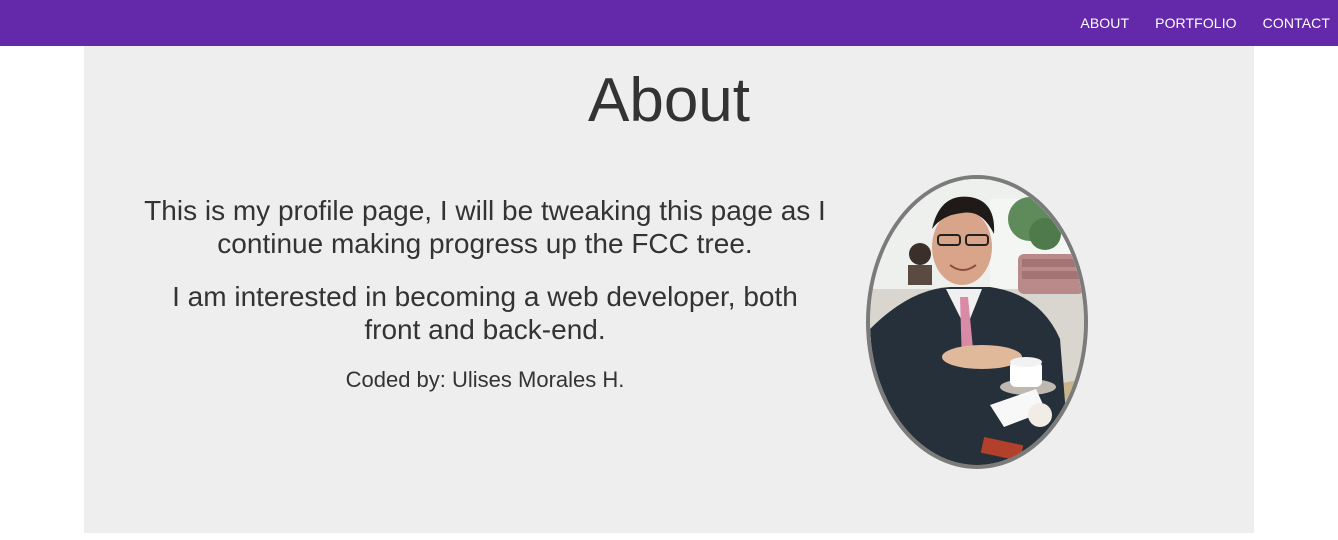 This screenshot has width=1338, height=540. I want to click on top-navbar: ABOUT PORTFOLIO CONTACT, so click(669, 23).